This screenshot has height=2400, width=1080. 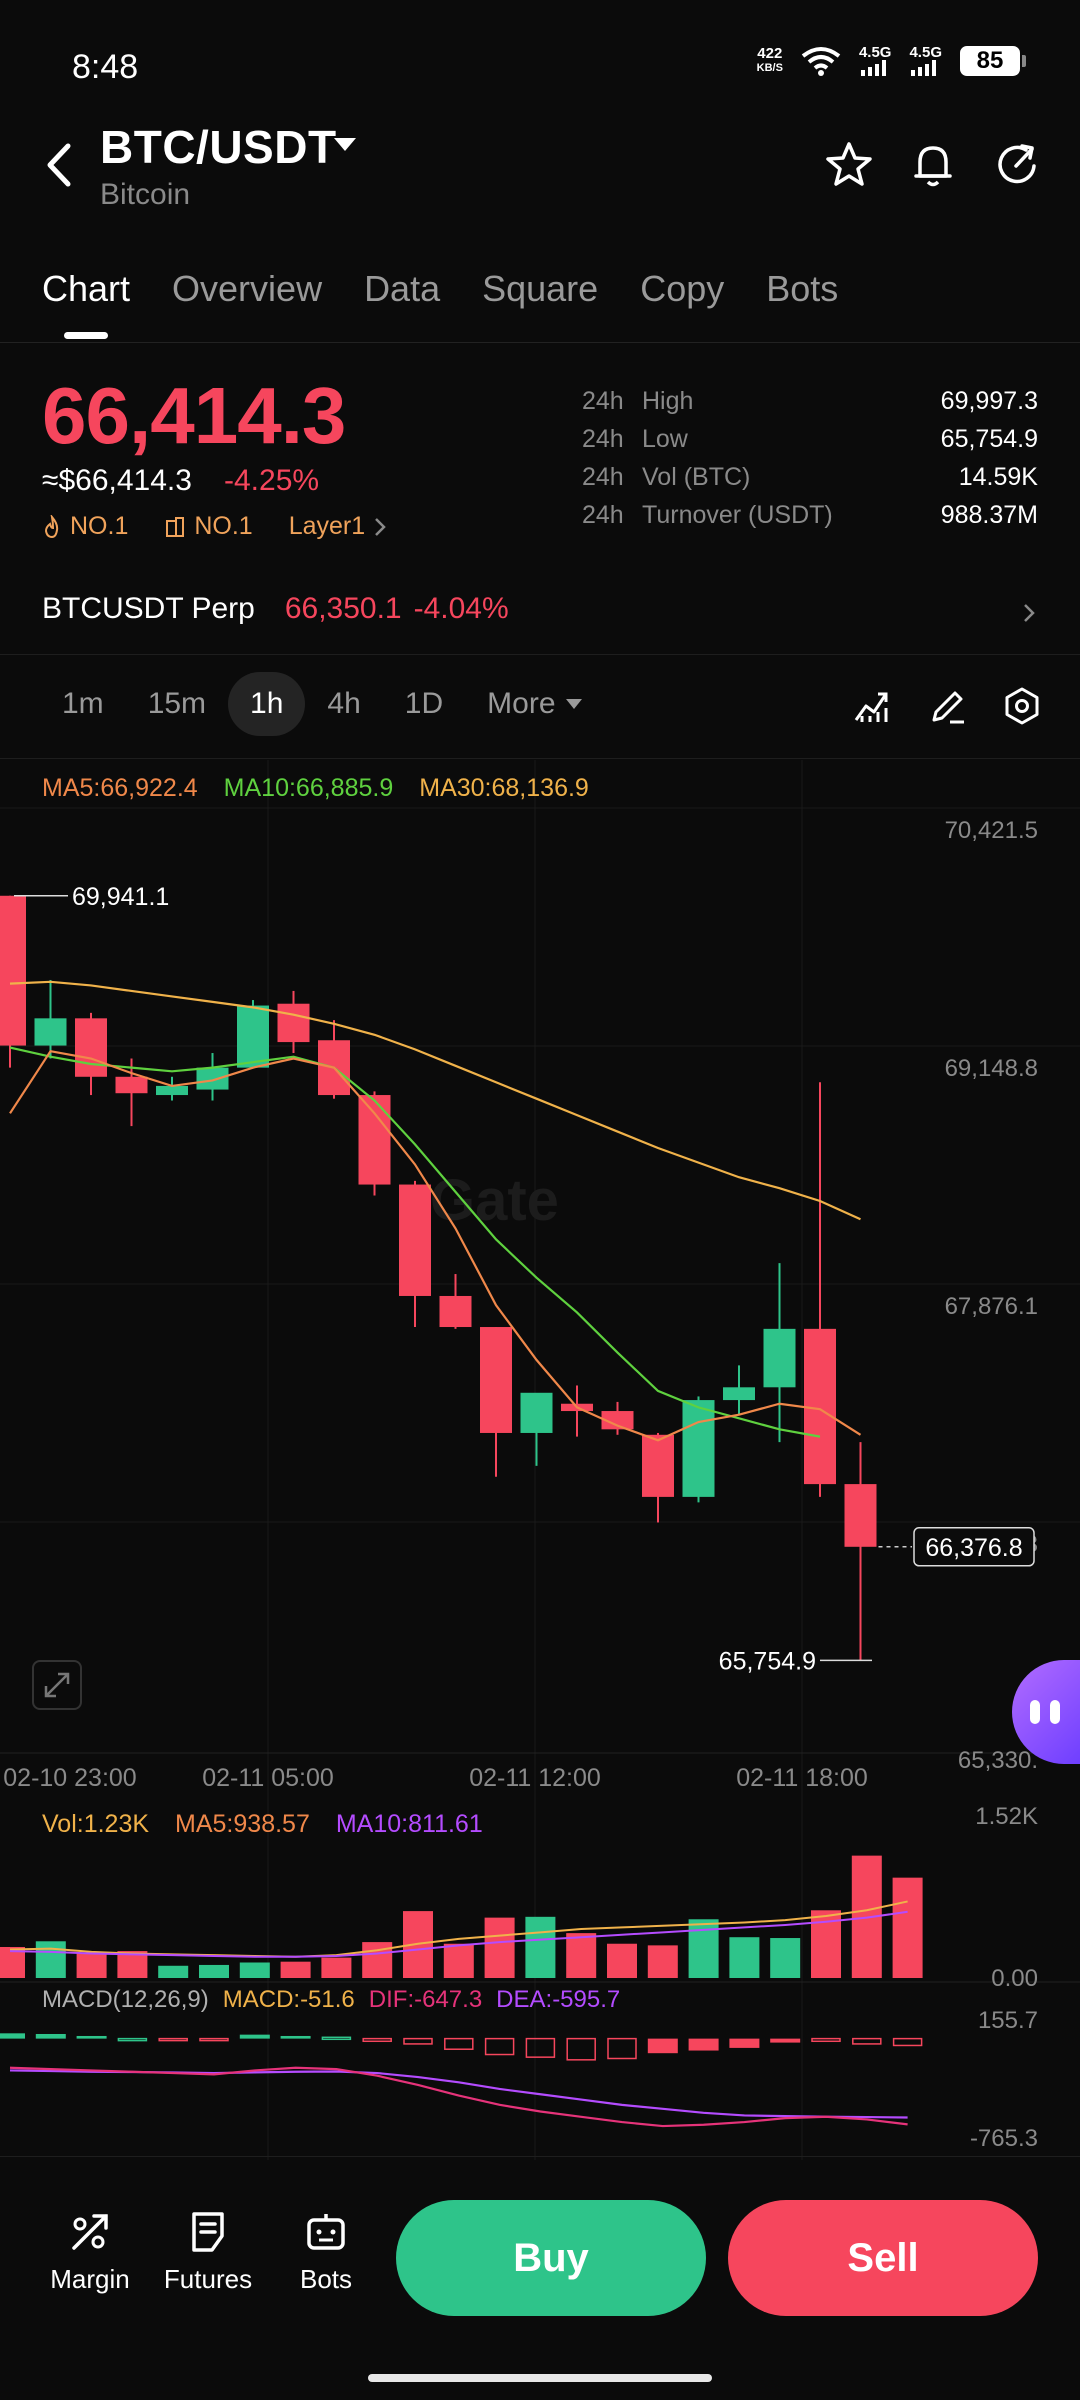 I want to click on interval-1m: 1m, so click(x=83, y=704).